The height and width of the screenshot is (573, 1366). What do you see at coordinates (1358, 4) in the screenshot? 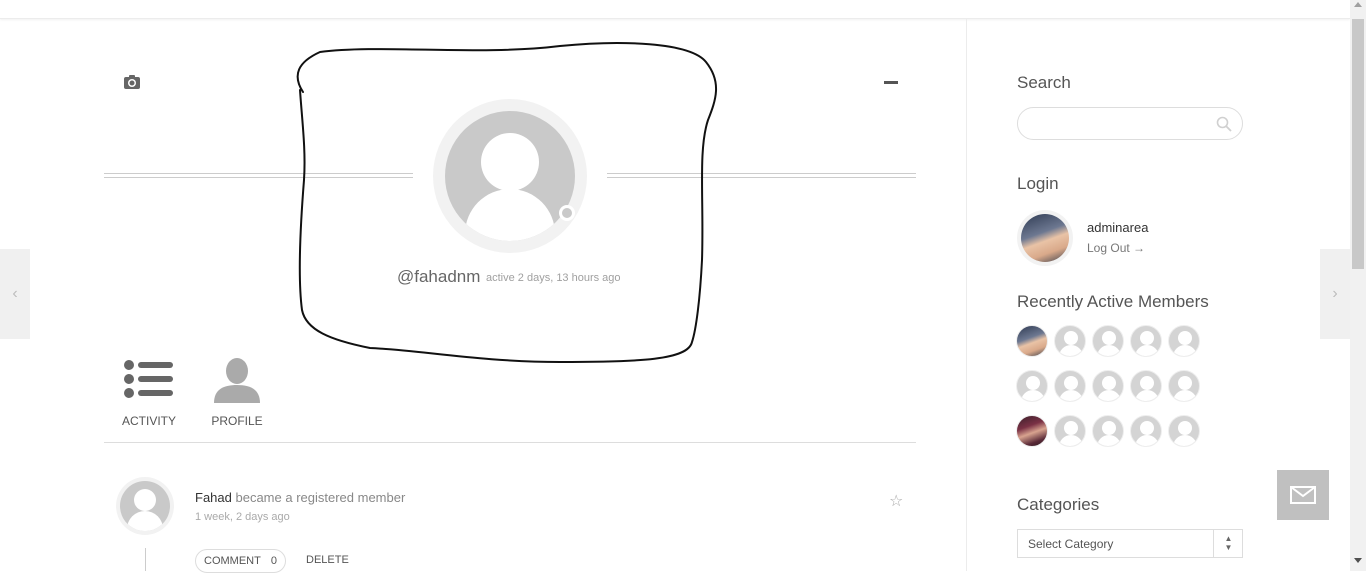
I see `scroll-up-arrow` at bounding box center [1358, 4].